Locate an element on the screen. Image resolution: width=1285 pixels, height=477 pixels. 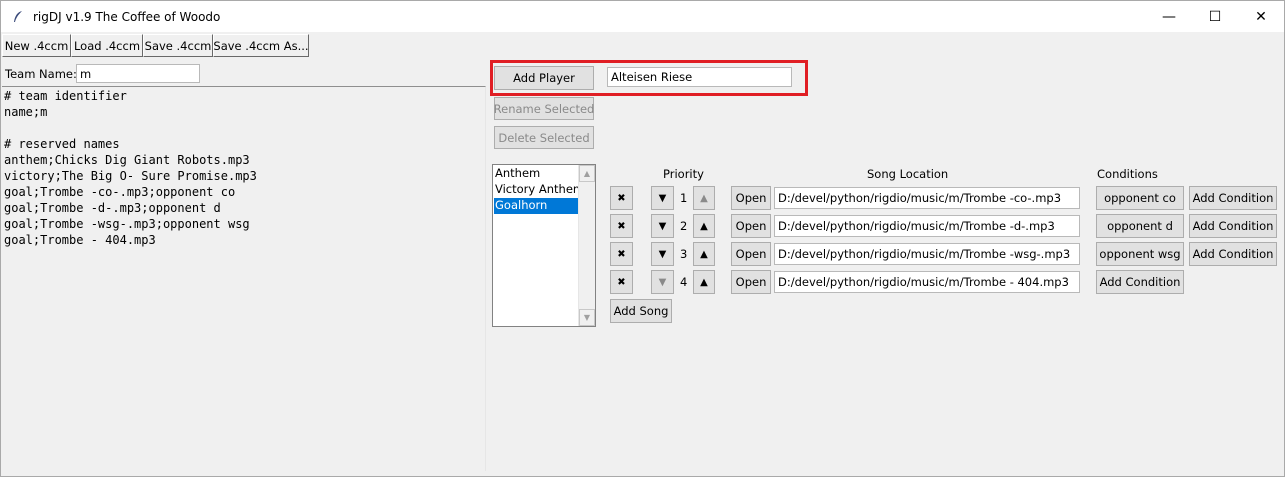
condition-button: opponent co is located at coordinates (1140, 198).